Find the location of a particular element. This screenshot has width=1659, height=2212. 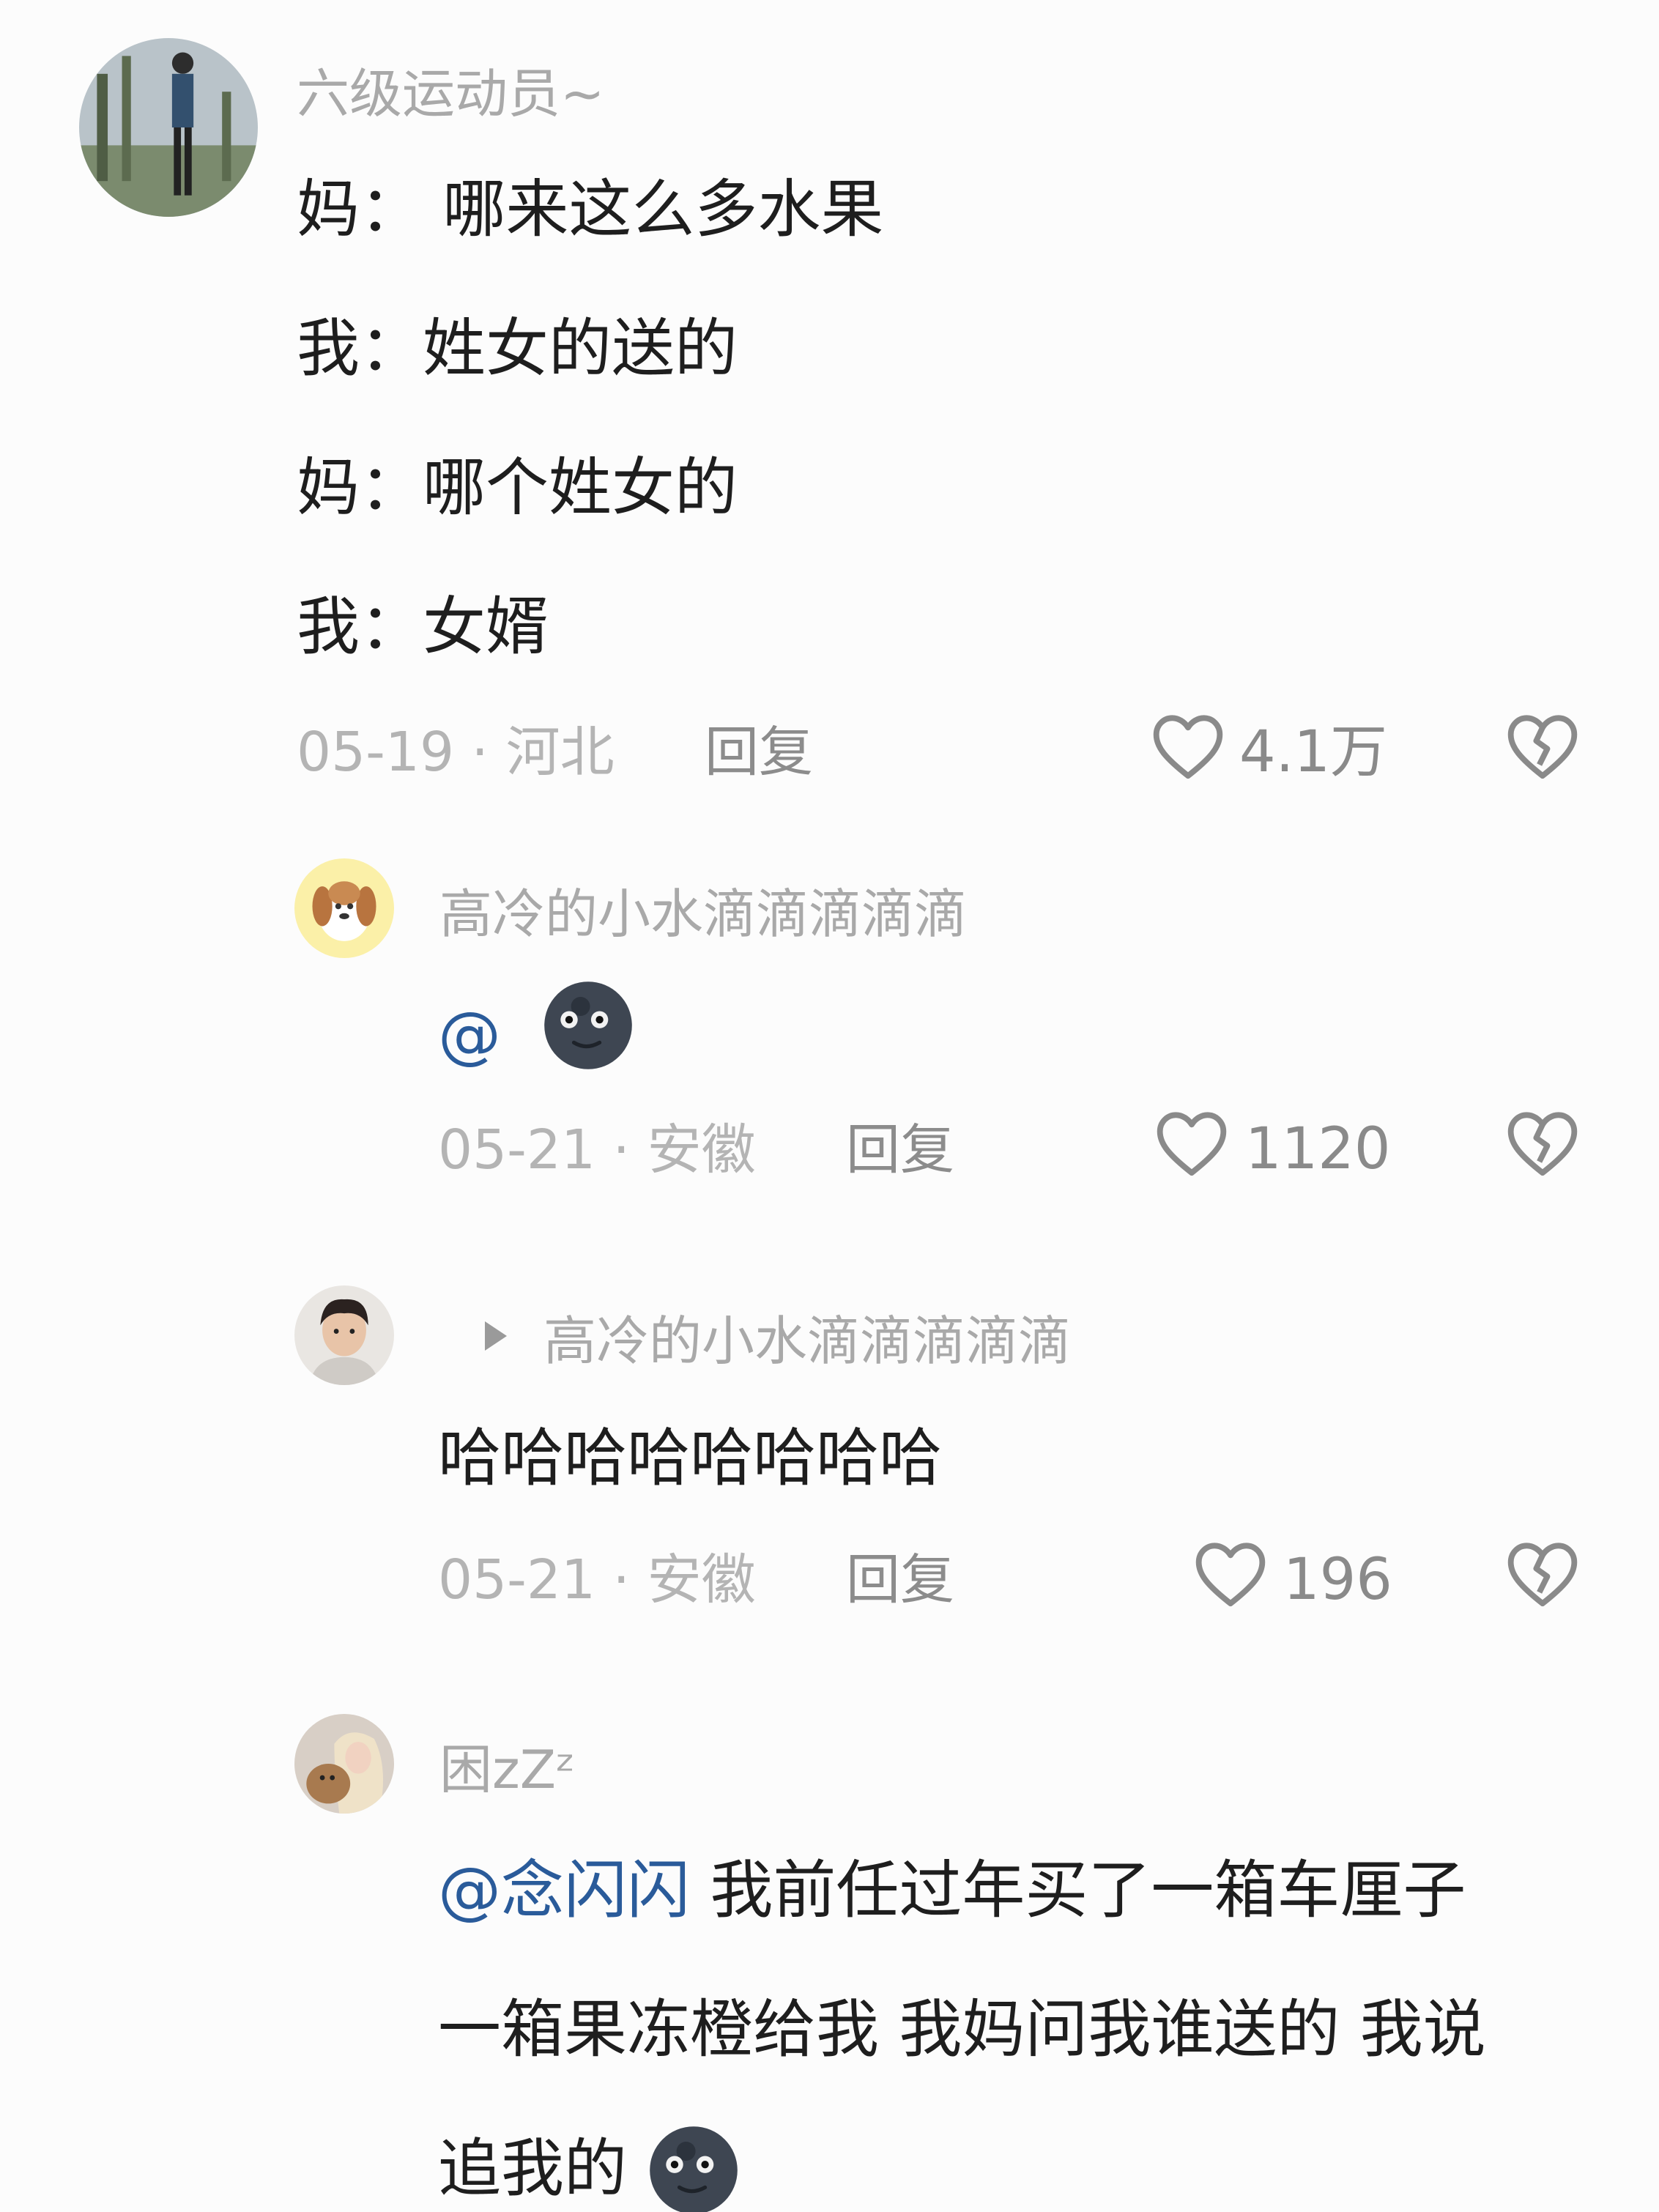

like-count: 196 is located at coordinates (1337, 1580).